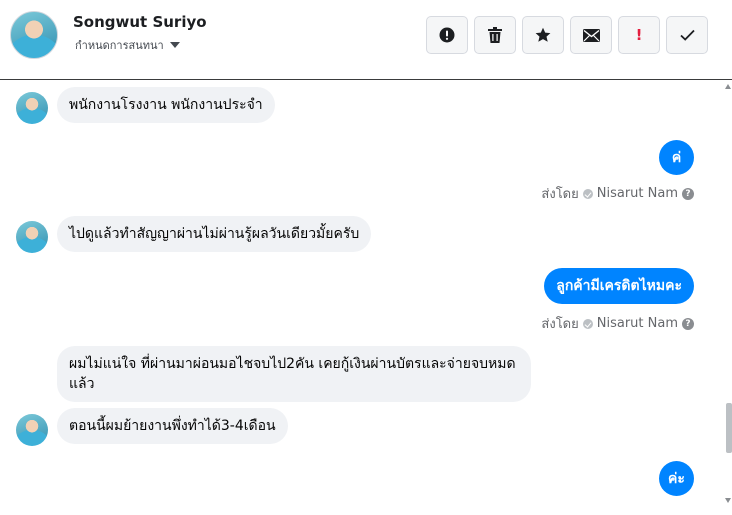 The height and width of the screenshot is (515, 732). Describe the element at coordinates (728, 86) in the screenshot. I see `scroll-up-arrow-icon` at that location.